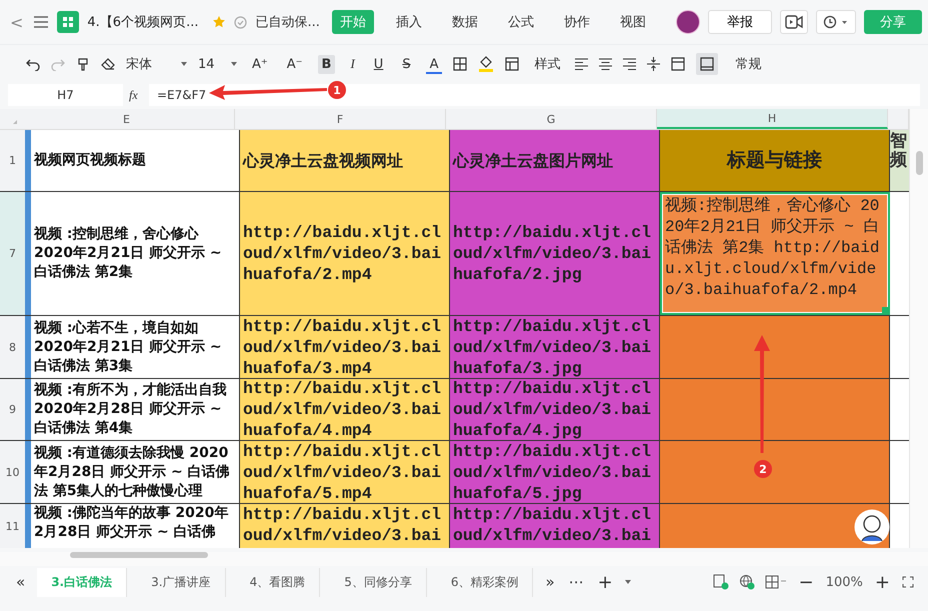 Image resolution: width=928 pixels, height=611 pixels. What do you see at coordinates (577, 22) in the screenshot?
I see `menu-tab: 协作` at bounding box center [577, 22].